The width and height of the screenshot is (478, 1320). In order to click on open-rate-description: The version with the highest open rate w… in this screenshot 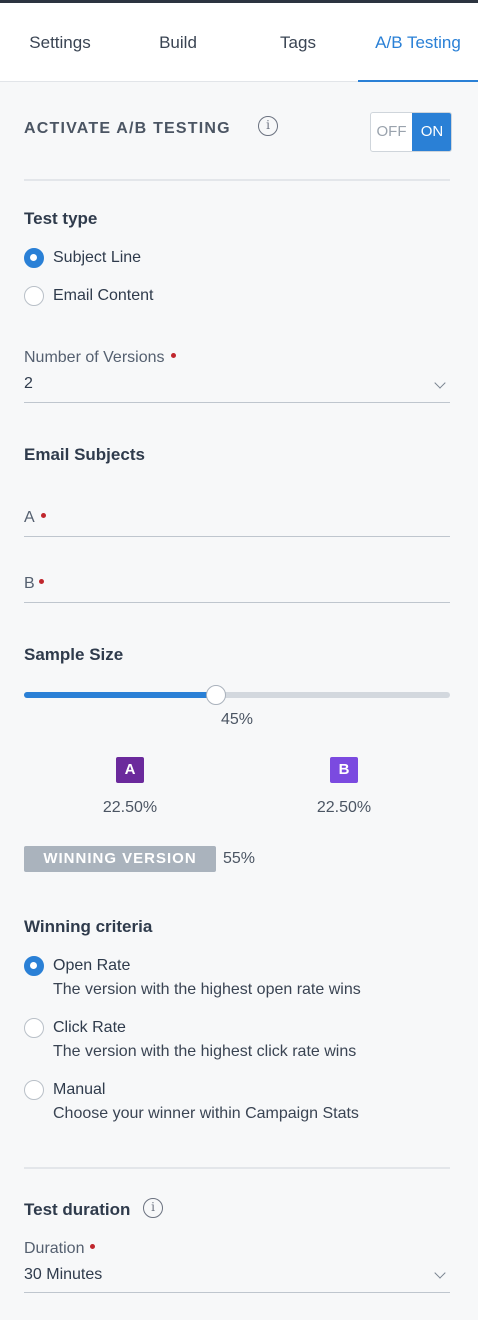, I will do `click(207, 989)`.